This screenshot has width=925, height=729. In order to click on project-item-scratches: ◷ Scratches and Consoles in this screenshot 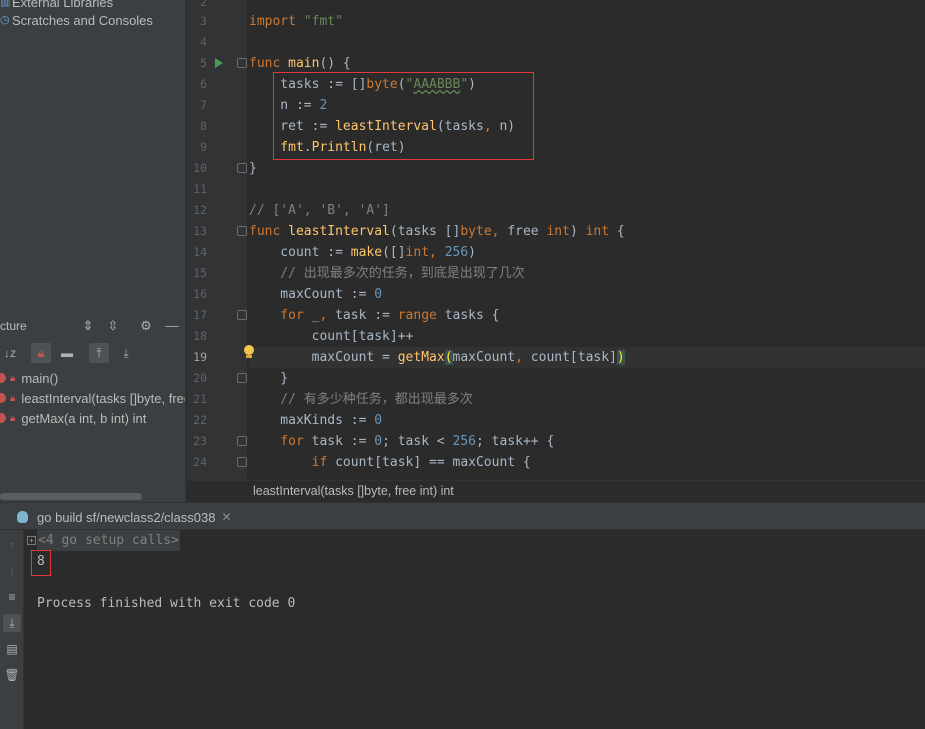, I will do `click(76, 20)`.